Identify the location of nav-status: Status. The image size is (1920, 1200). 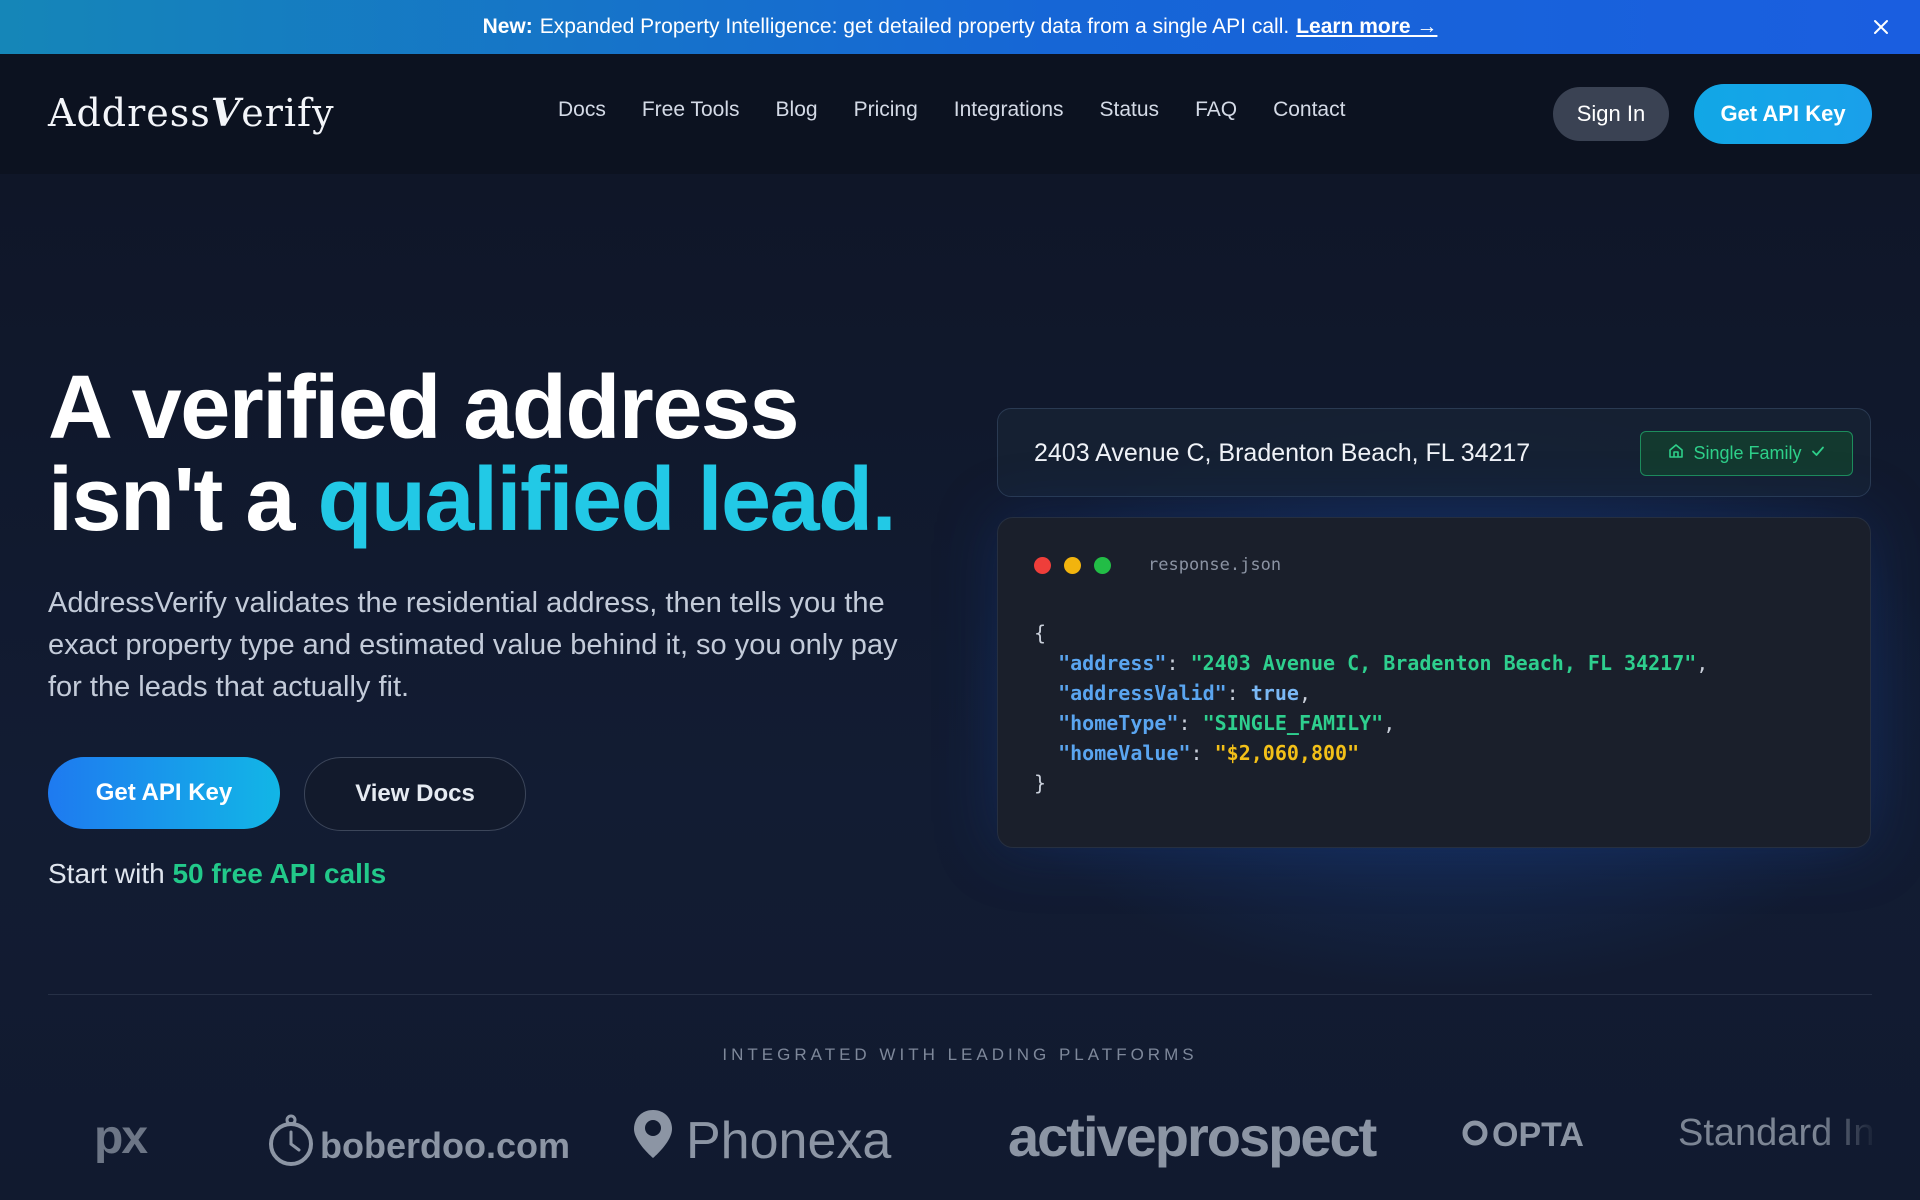
(1130, 110).